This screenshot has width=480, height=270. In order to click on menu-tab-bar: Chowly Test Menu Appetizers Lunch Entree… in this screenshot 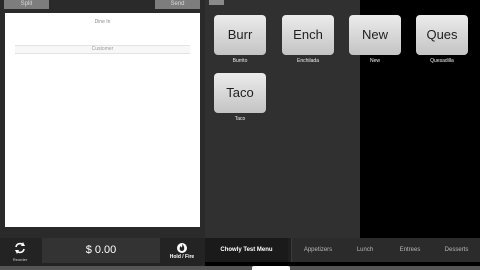, I will do `click(342, 250)`.